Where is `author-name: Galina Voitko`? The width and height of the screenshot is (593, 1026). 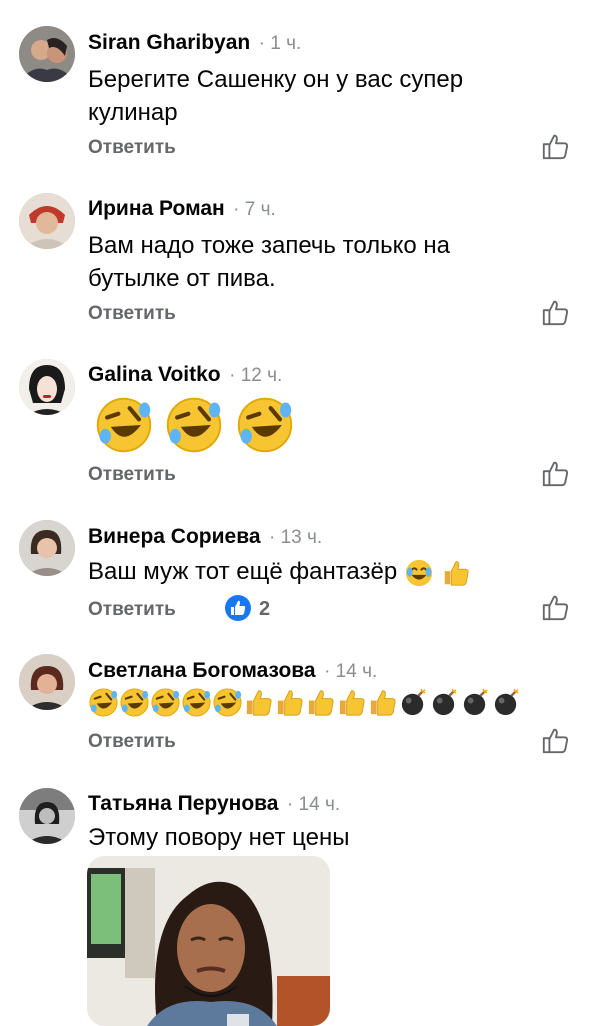 author-name: Galina Voitko is located at coordinates (154, 374).